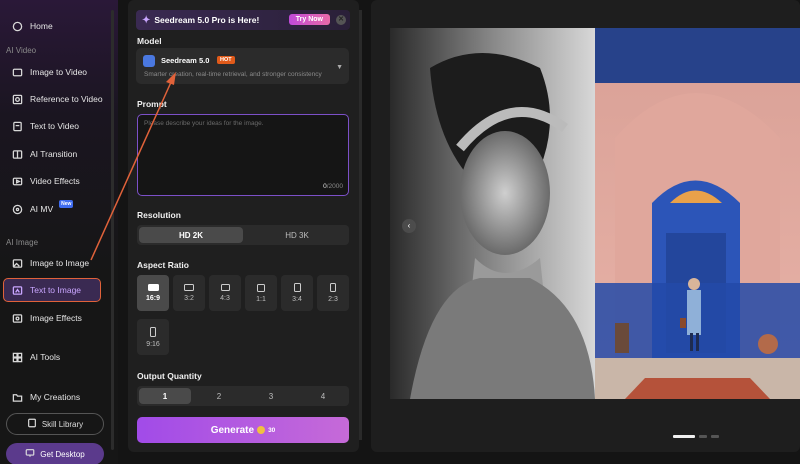 This screenshot has height=464, width=800. I want to click on sidebar-item-ai-tools: AI Tools, so click(56, 357).